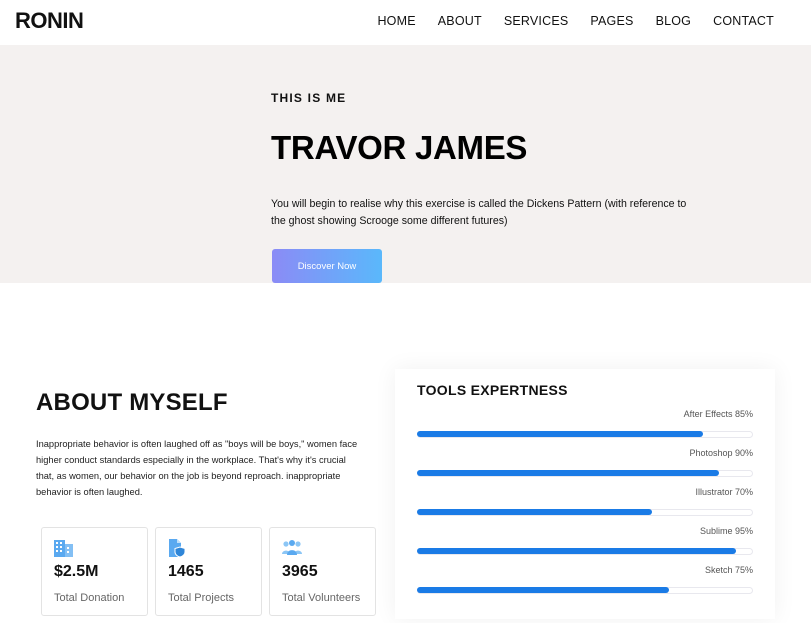 The height and width of the screenshot is (623, 811). I want to click on logo: RONIN, so click(49, 21).